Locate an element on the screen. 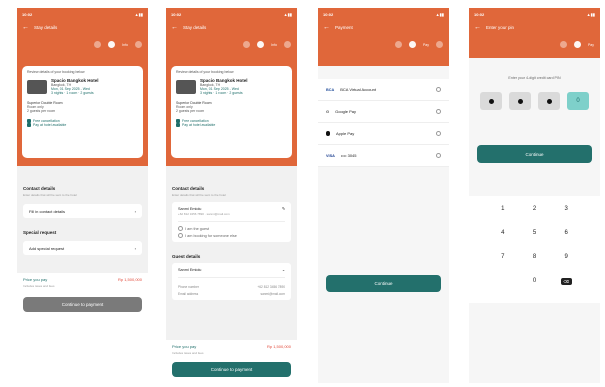 The height and width of the screenshot is (387, 605). price-value: Rp 1,500,000 is located at coordinates (278, 346).